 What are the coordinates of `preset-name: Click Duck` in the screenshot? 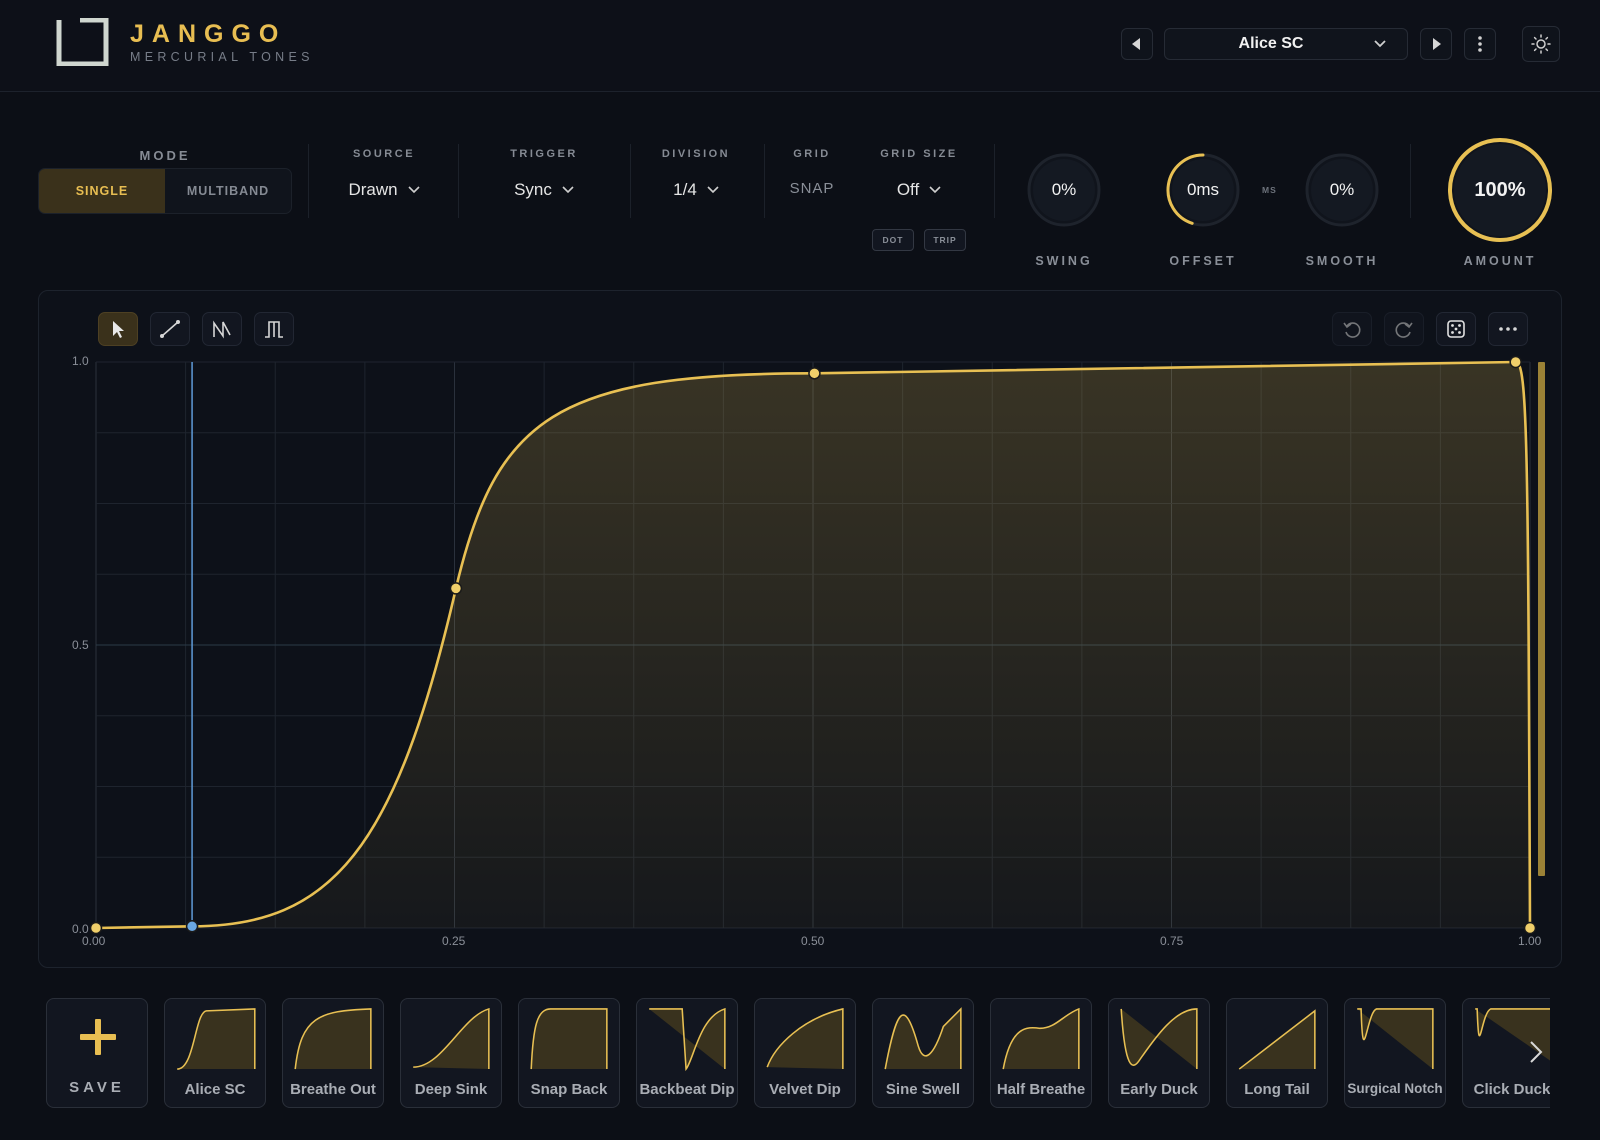 It's located at (1511, 1089).